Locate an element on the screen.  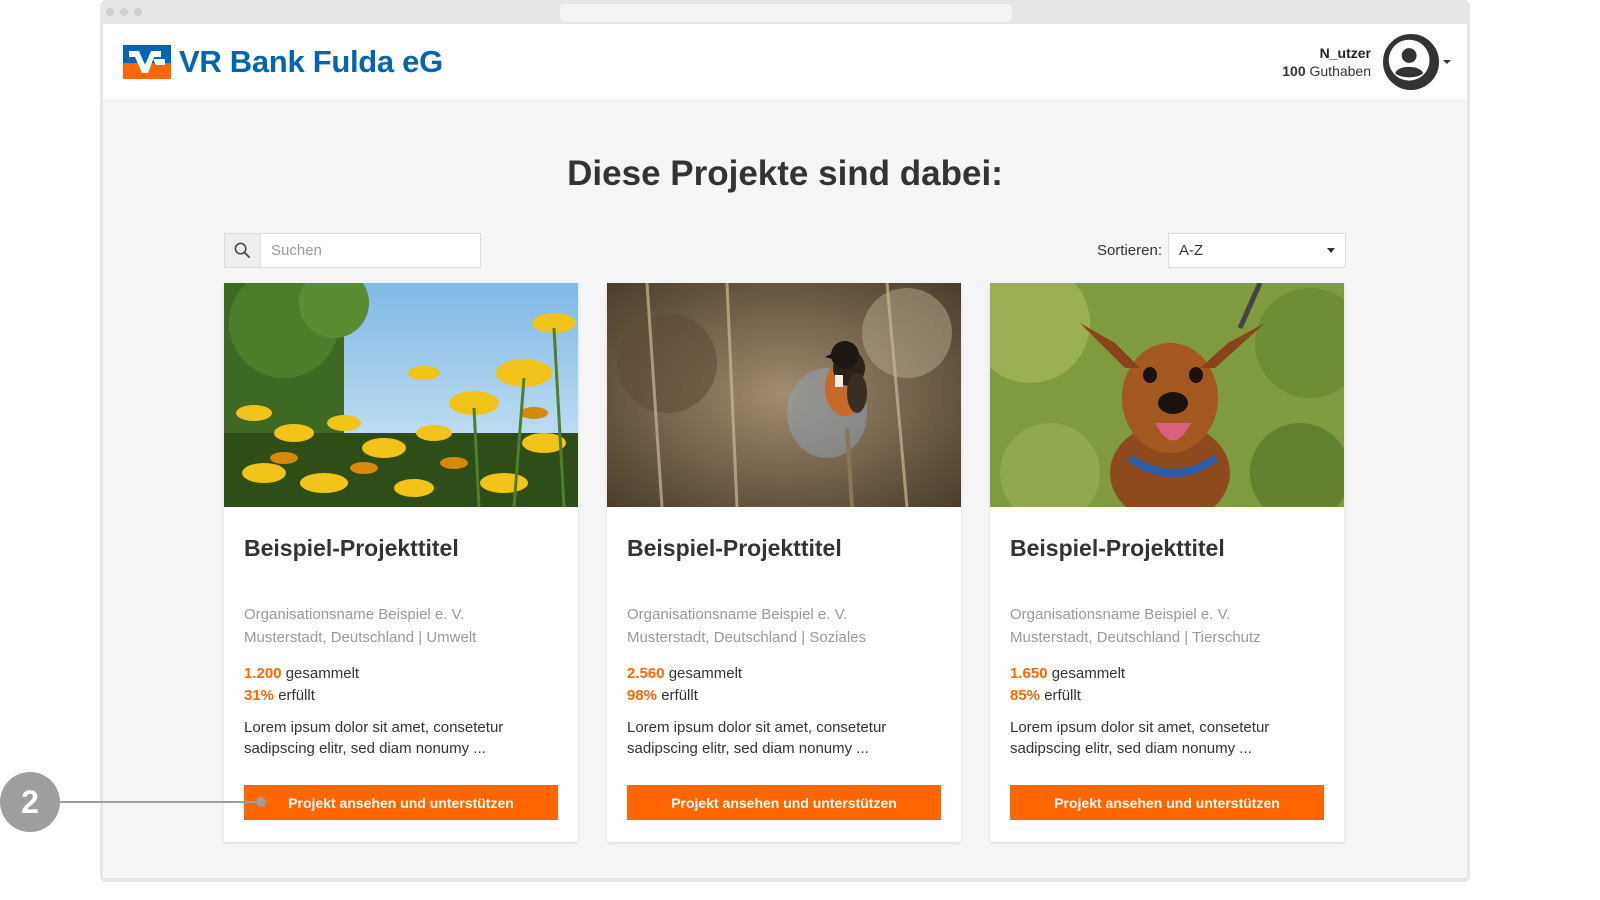
fulfilled-percent: 98% is located at coordinates (642, 695).